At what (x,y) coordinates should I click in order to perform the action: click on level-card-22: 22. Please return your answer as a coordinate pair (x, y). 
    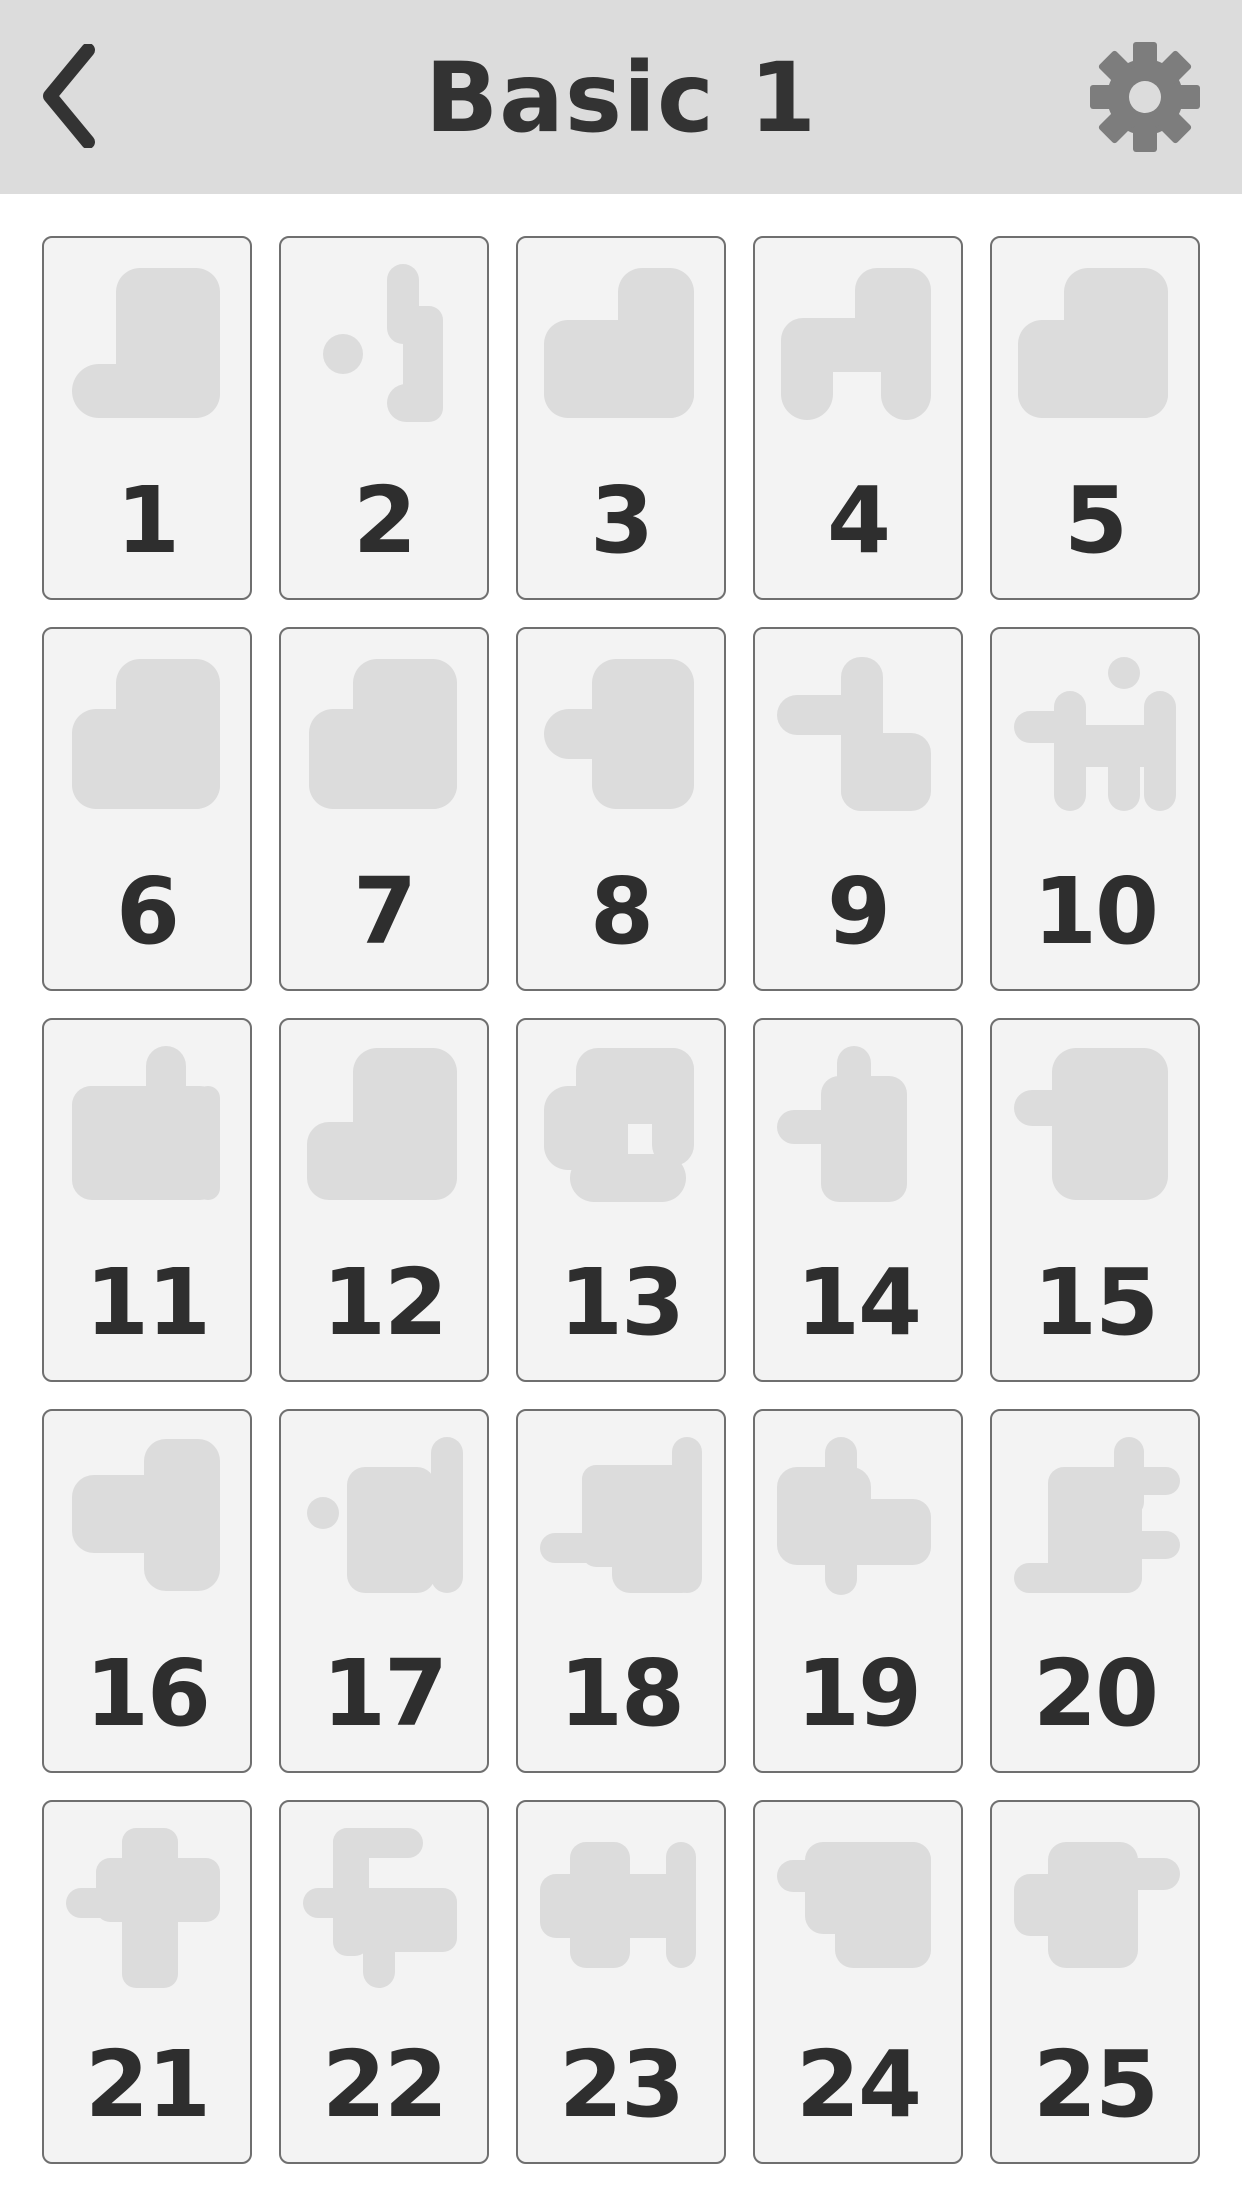
    Looking at the image, I should click on (384, 1982).